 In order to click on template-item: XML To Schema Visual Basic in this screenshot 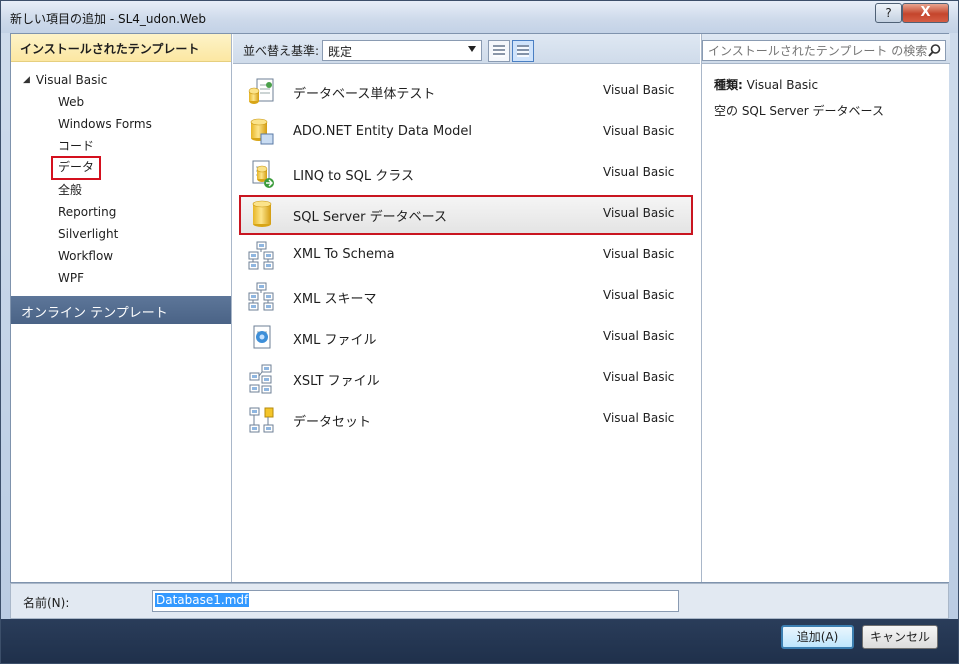, I will do `click(466, 256)`.